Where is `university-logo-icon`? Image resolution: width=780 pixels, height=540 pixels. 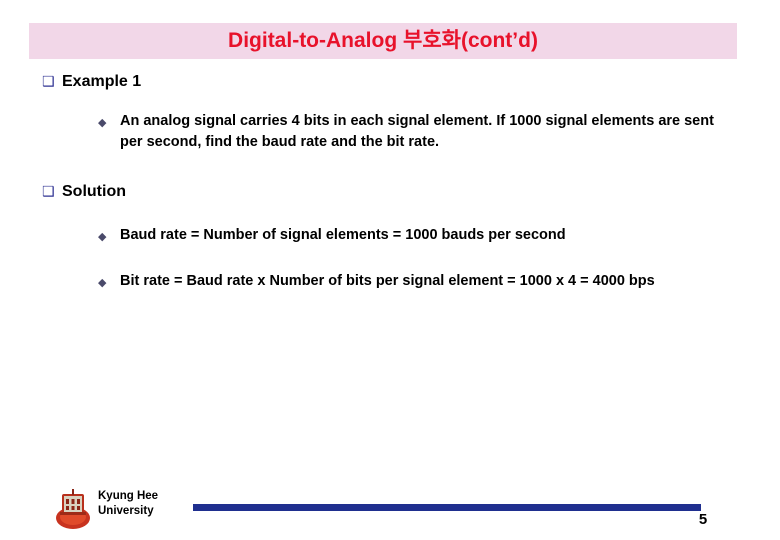
university-logo-icon is located at coordinates (73, 509).